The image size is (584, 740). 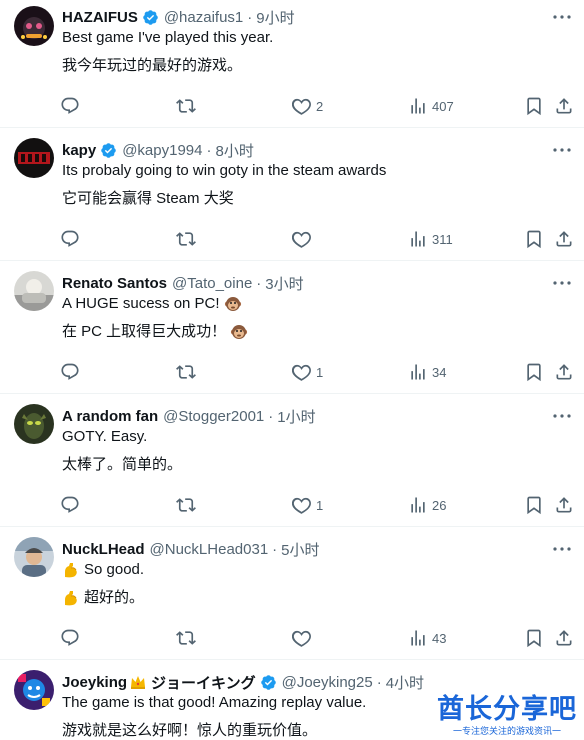 I want to click on like-count: 1, so click(x=320, y=372).